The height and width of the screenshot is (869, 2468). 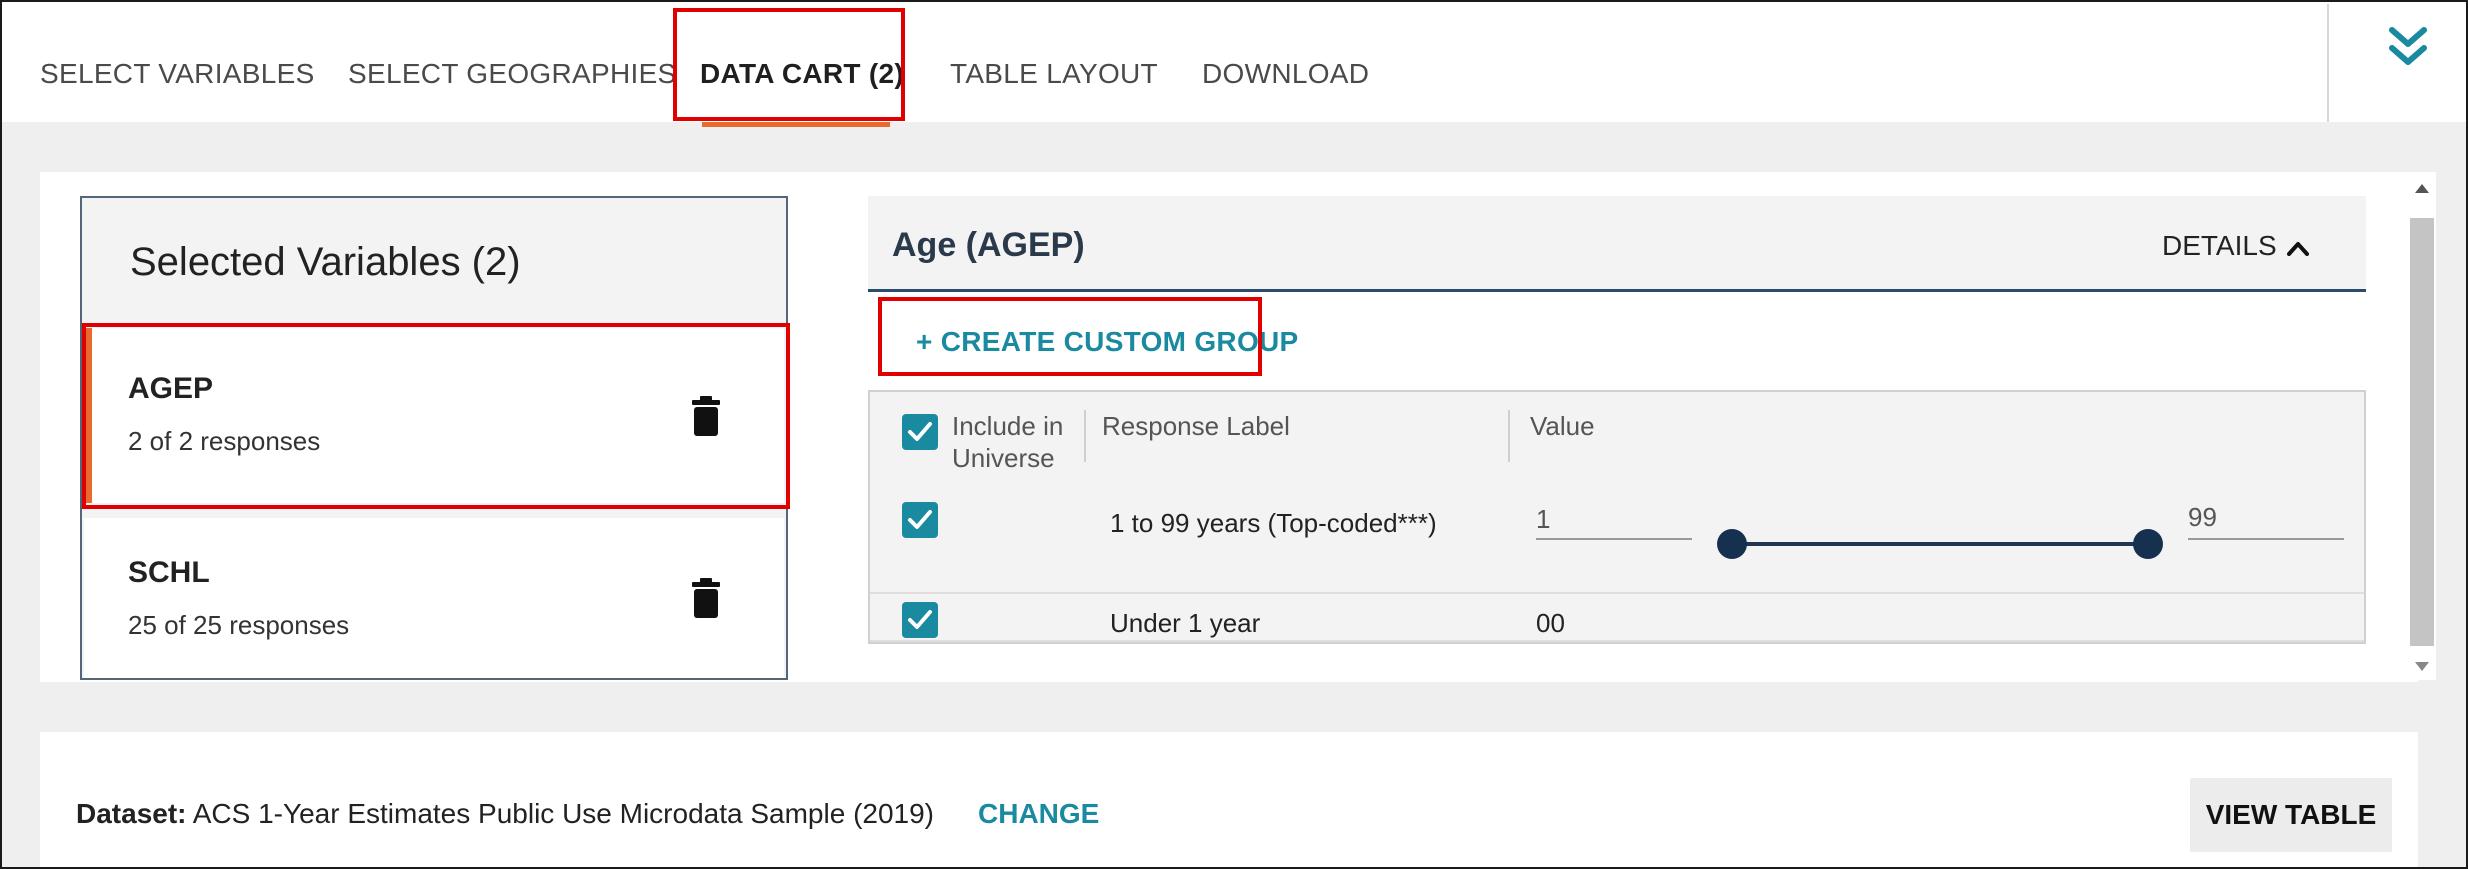 I want to click on selected-variables-title: Selected Variables (2), so click(x=325, y=262).